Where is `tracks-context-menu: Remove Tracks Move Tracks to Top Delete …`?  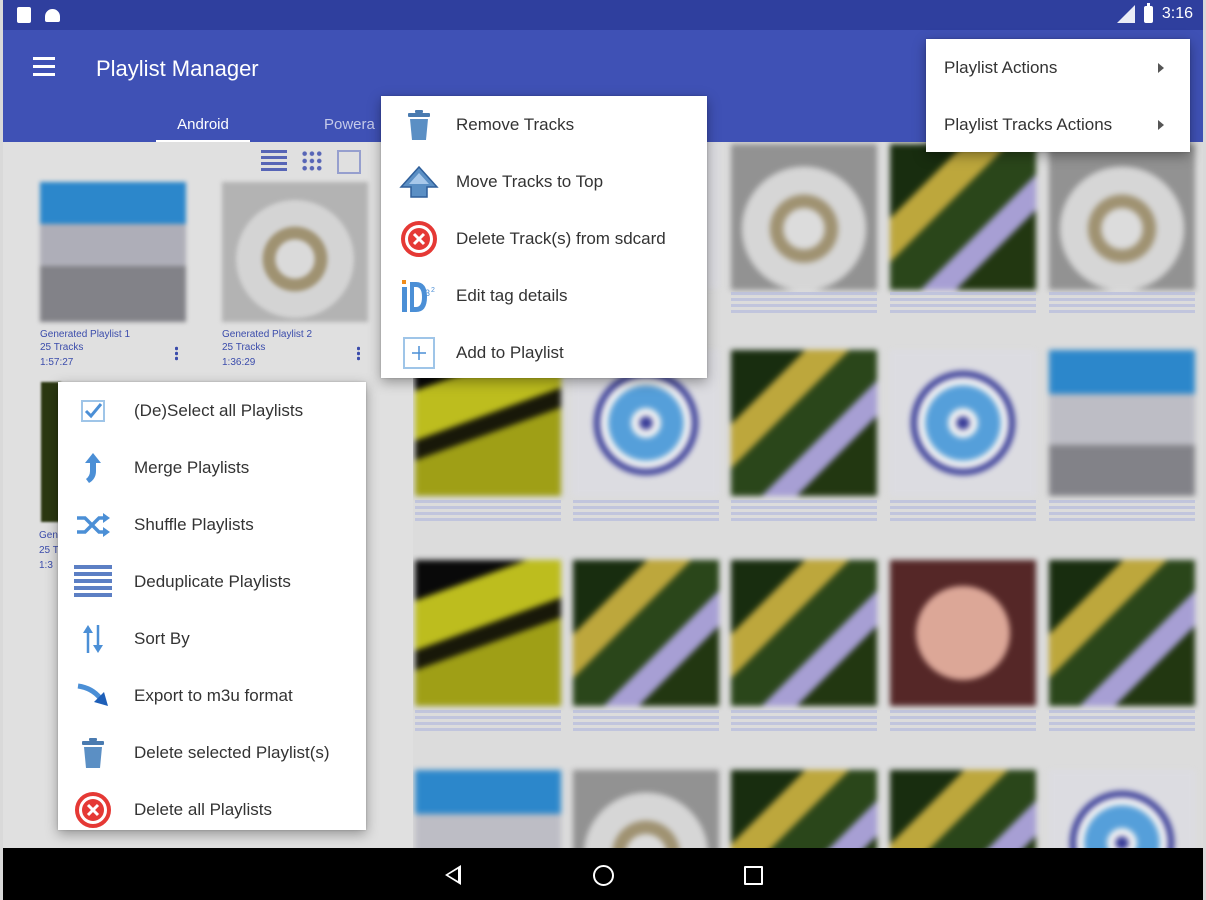 tracks-context-menu: Remove Tracks Move Tracks to Top Delete … is located at coordinates (544, 237).